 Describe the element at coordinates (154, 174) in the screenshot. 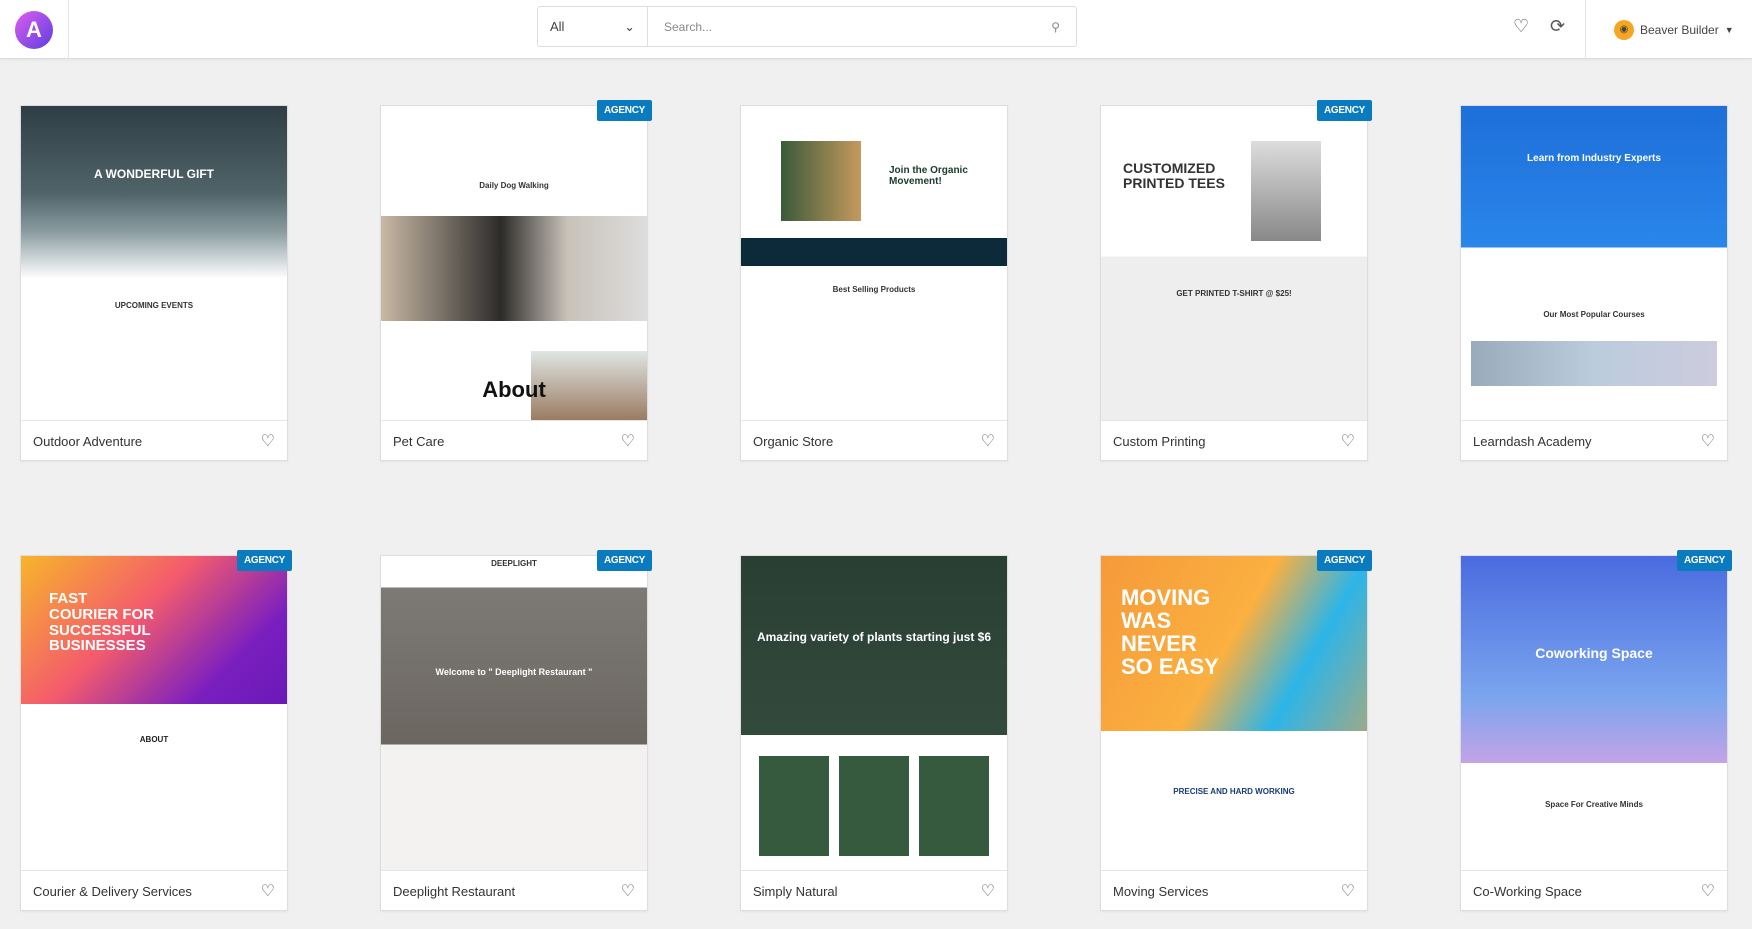

I see `preview-headline: A WONDERFUL GIFT` at that location.